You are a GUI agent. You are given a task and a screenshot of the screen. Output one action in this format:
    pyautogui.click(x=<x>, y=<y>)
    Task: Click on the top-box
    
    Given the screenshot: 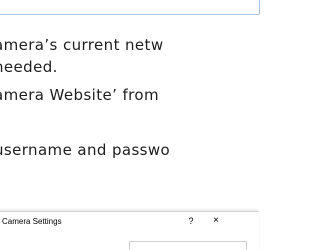 What is the action you would take?
    pyautogui.click(x=130, y=7)
    